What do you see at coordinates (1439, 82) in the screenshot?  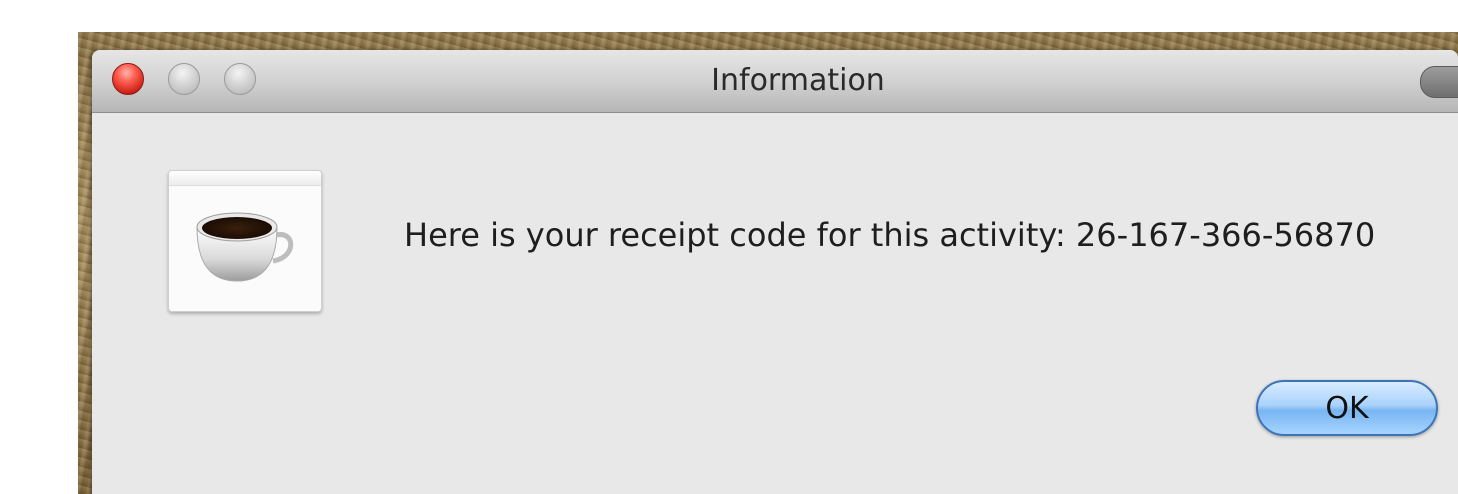 I see `toolbar-toggle-button` at bounding box center [1439, 82].